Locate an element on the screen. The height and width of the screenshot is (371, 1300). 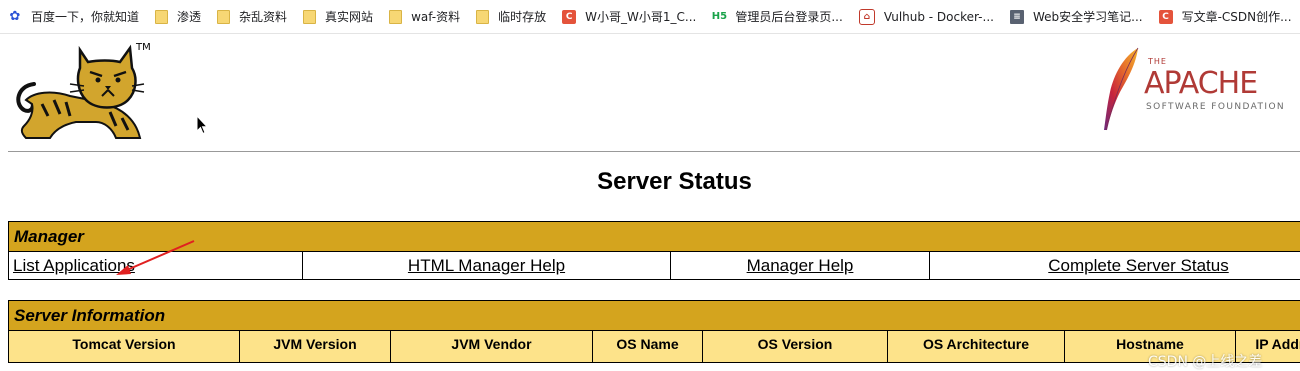
trademark-label: TM is located at coordinates (143, 47).